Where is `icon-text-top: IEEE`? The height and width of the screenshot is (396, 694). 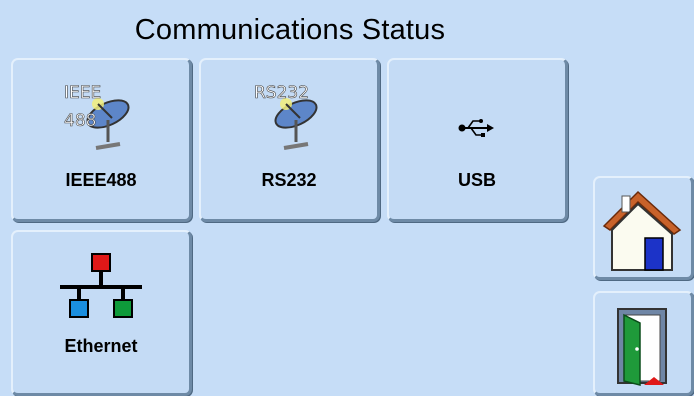
icon-text-top: IEEE is located at coordinates (82, 93).